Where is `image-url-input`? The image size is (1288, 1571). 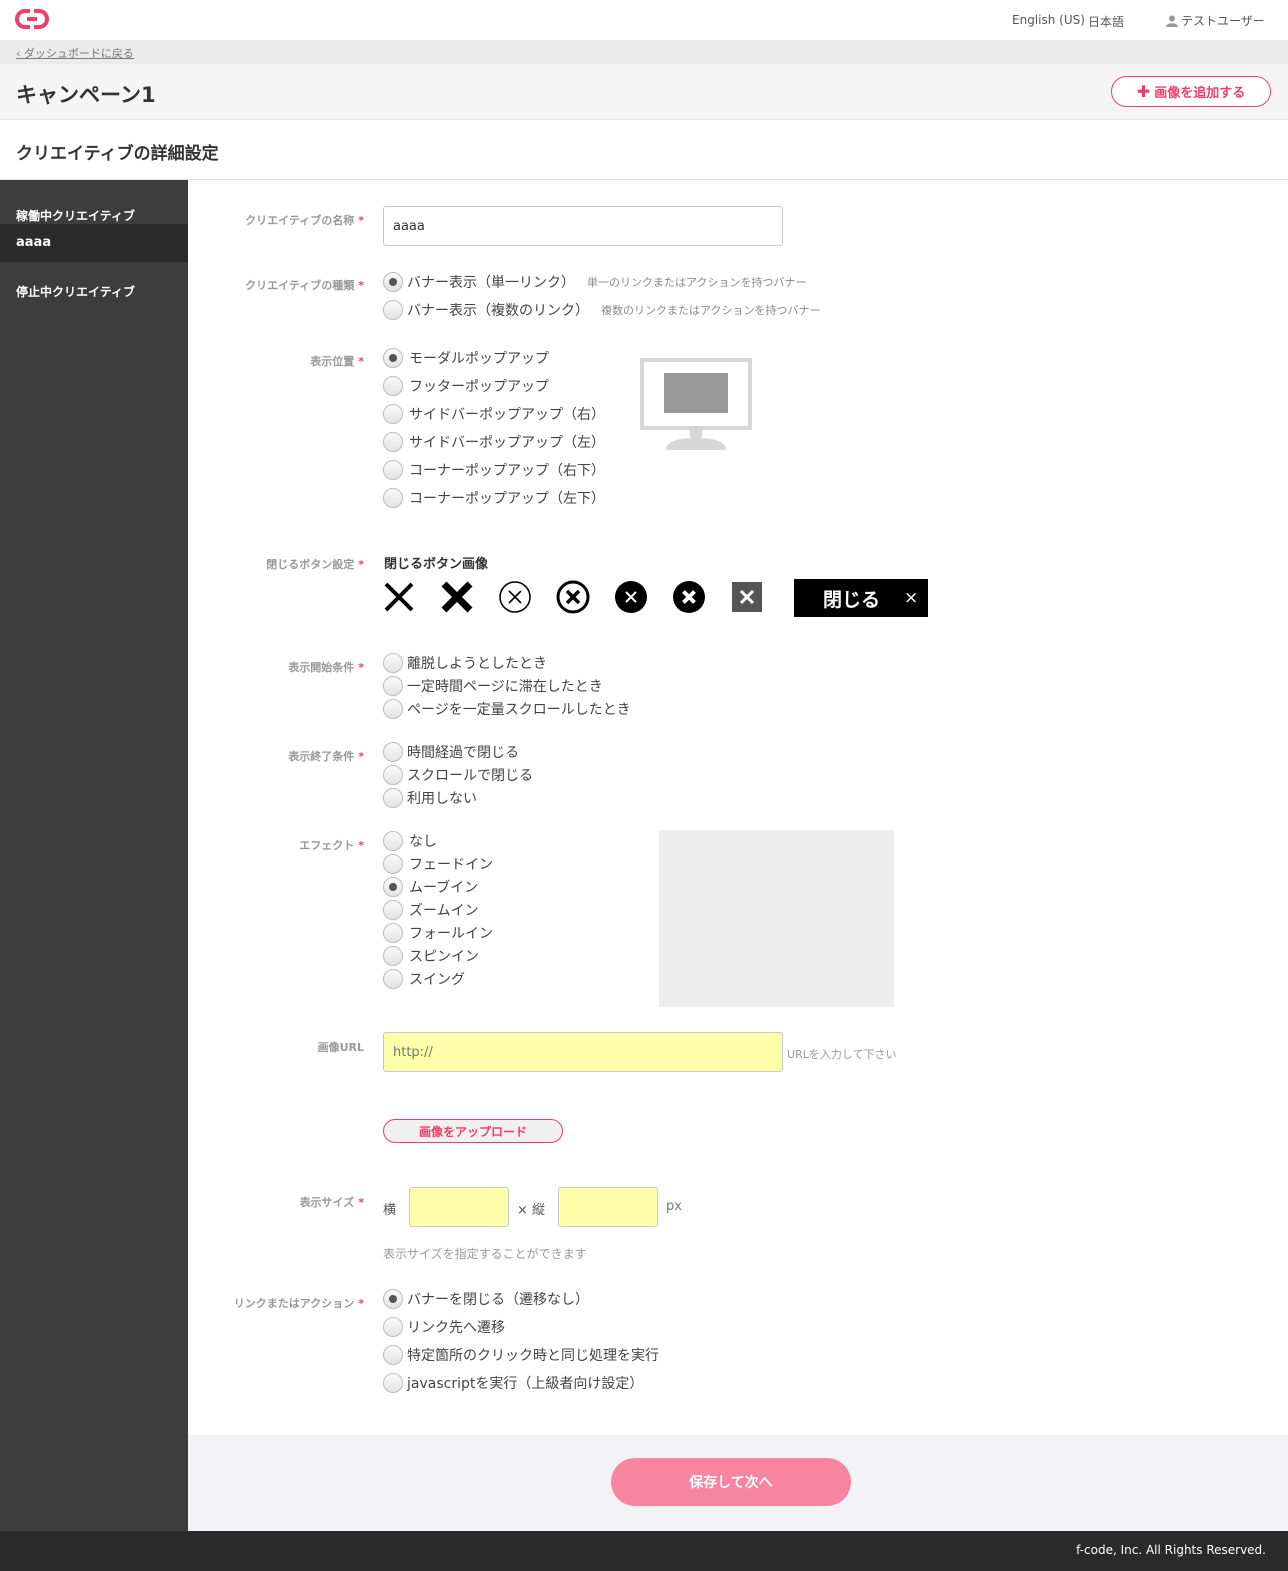 image-url-input is located at coordinates (583, 1052).